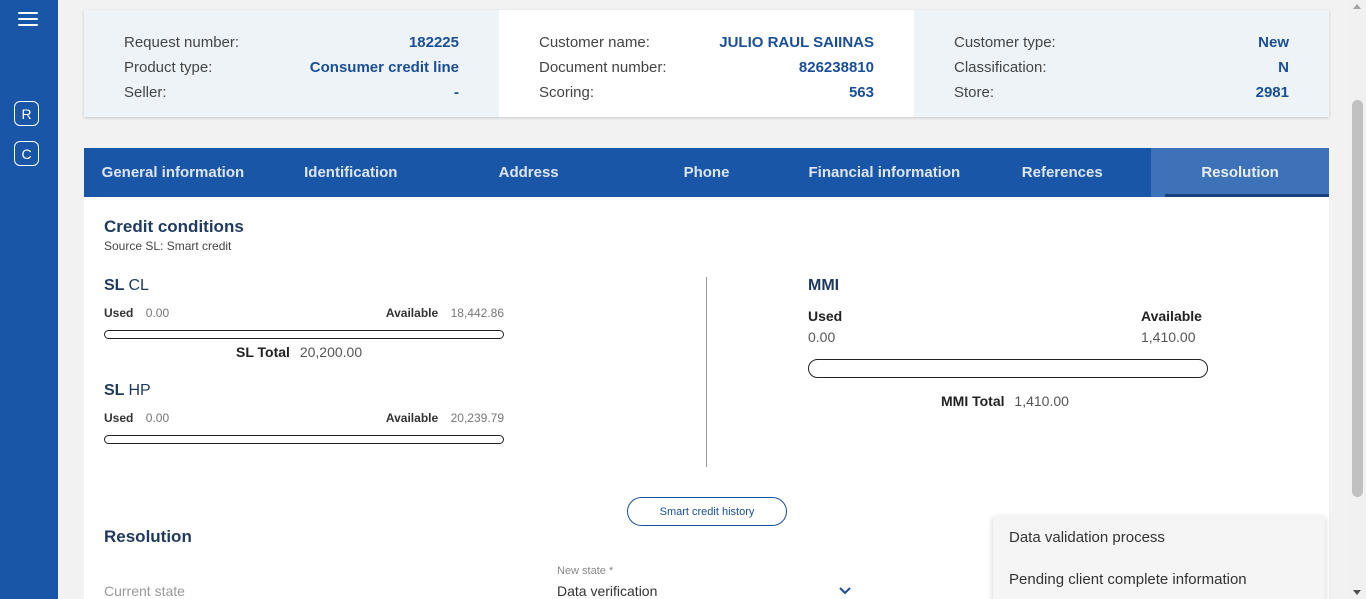 This screenshot has height=599, width=1366. Describe the element at coordinates (1240, 172) in the screenshot. I see `tab-resolution: Resolution` at that location.